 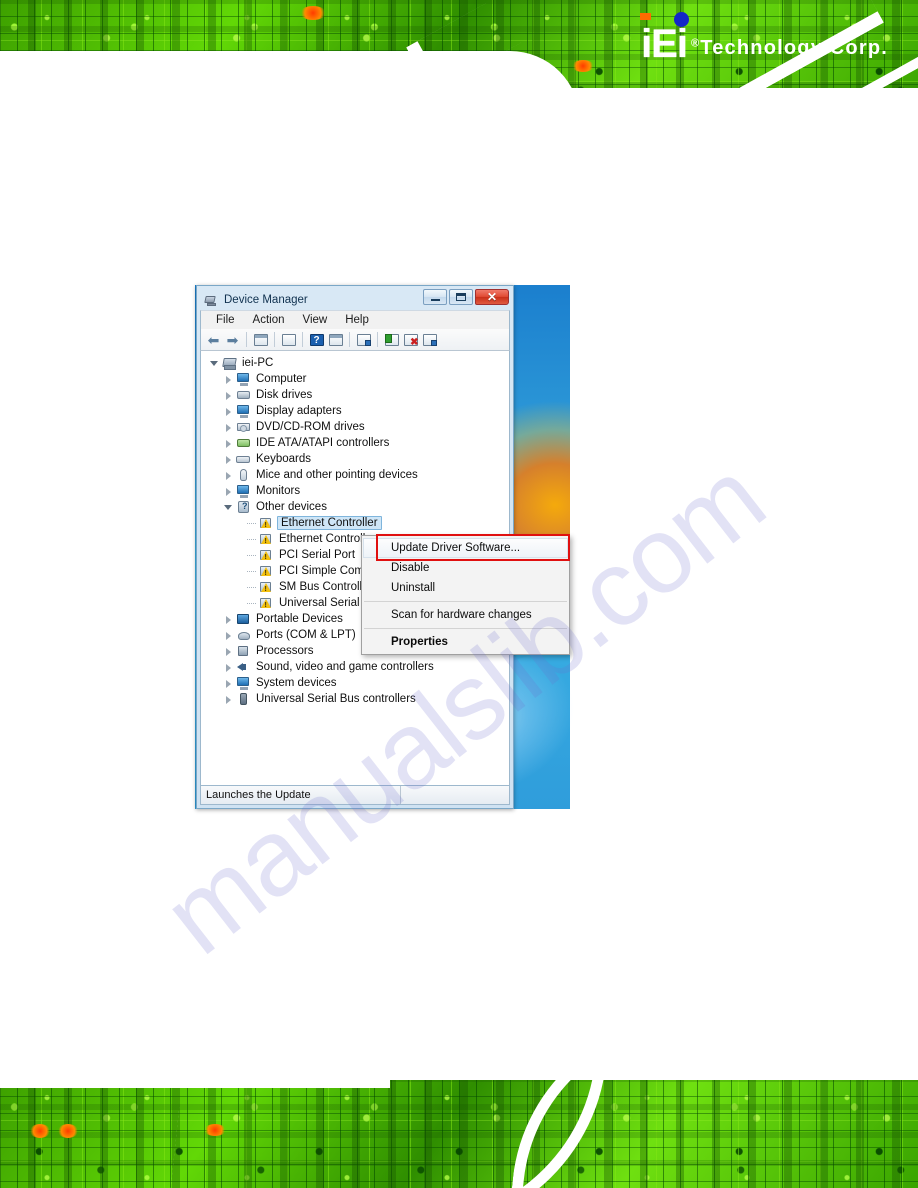 I want to click on iei-logo-letters: iEi, so click(x=664, y=44).